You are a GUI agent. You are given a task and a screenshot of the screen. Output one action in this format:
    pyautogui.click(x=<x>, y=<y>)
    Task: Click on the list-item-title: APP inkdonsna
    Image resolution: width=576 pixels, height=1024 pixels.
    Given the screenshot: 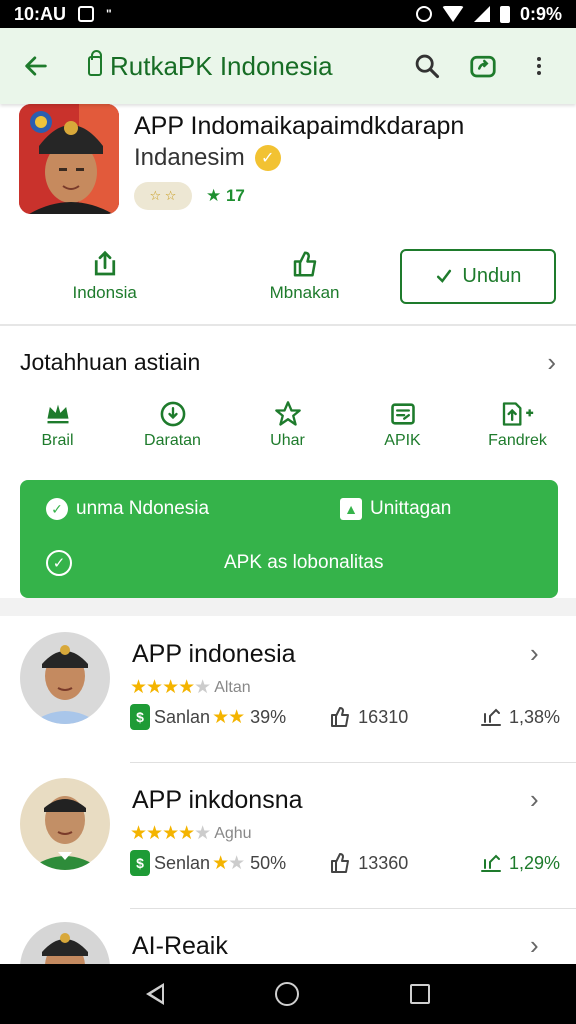 What is the action you would take?
    pyautogui.click(x=217, y=800)
    